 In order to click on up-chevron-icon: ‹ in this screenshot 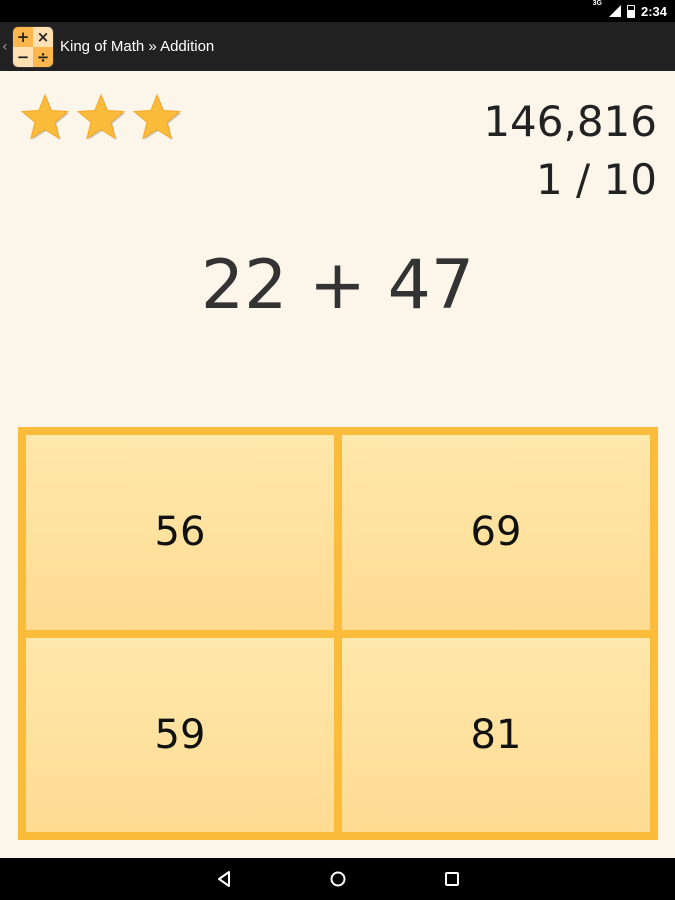, I will do `click(7, 47)`.